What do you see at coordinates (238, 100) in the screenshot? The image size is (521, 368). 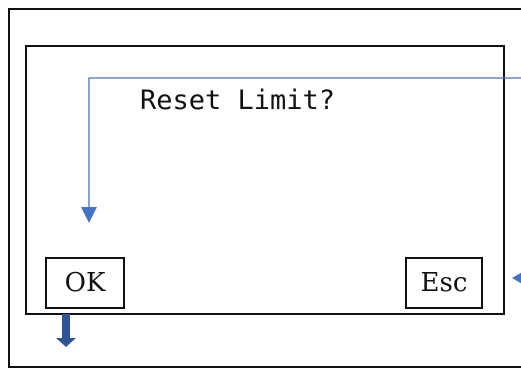 I see `prompt-text: Reset Limit?` at bounding box center [238, 100].